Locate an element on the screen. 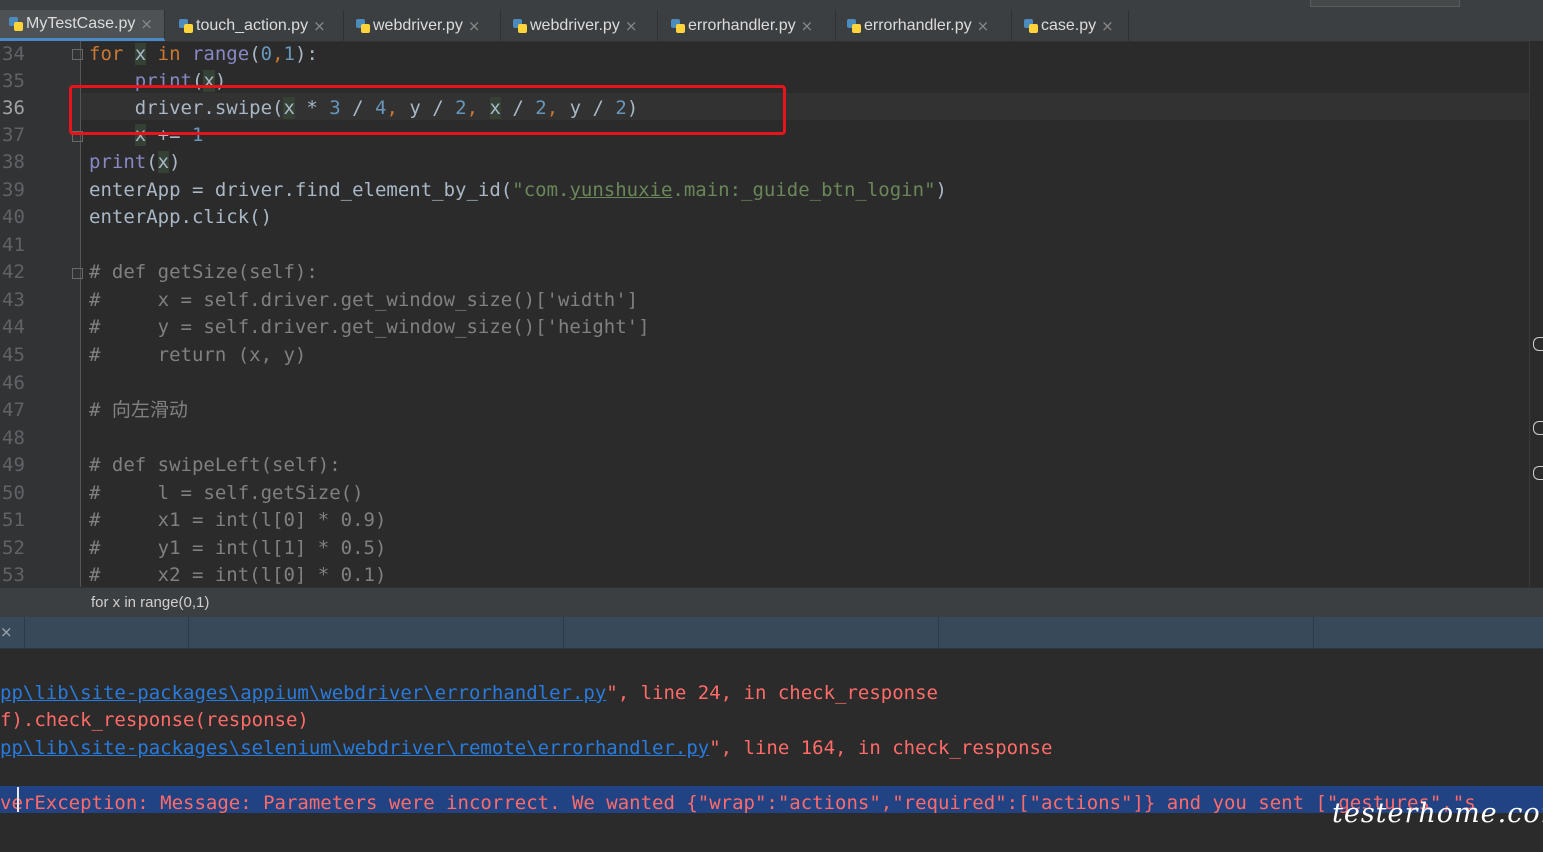 The height and width of the screenshot is (852, 1543). tab-errorhandler-1: errorhandler.py × is located at coordinates (749, 25).